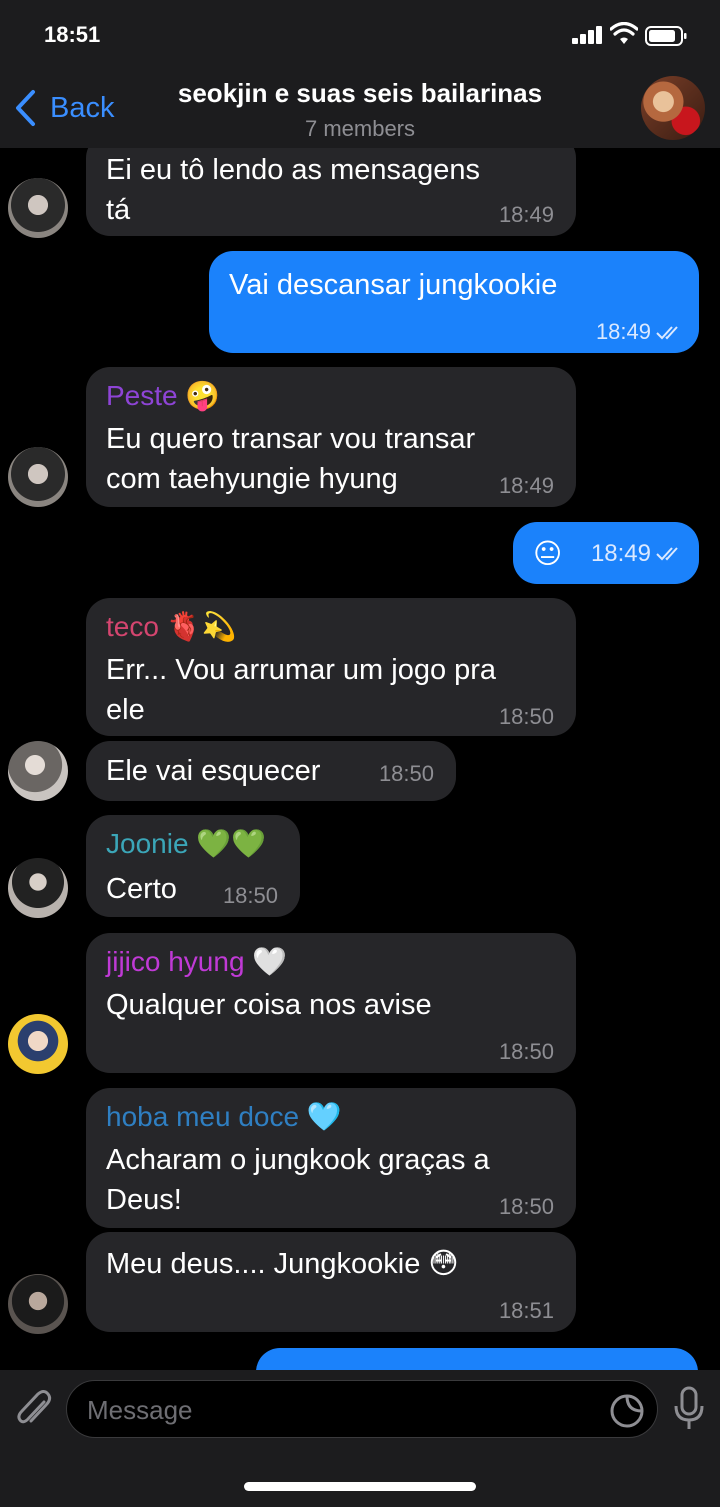 Image resolution: width=720 pixels, height=1507 pixels. Describe the element at coordinates (331, 192) in the screenshot. I see `message-incoming: Ei eu tô lendo as mensagens tá 18:49` at that location.